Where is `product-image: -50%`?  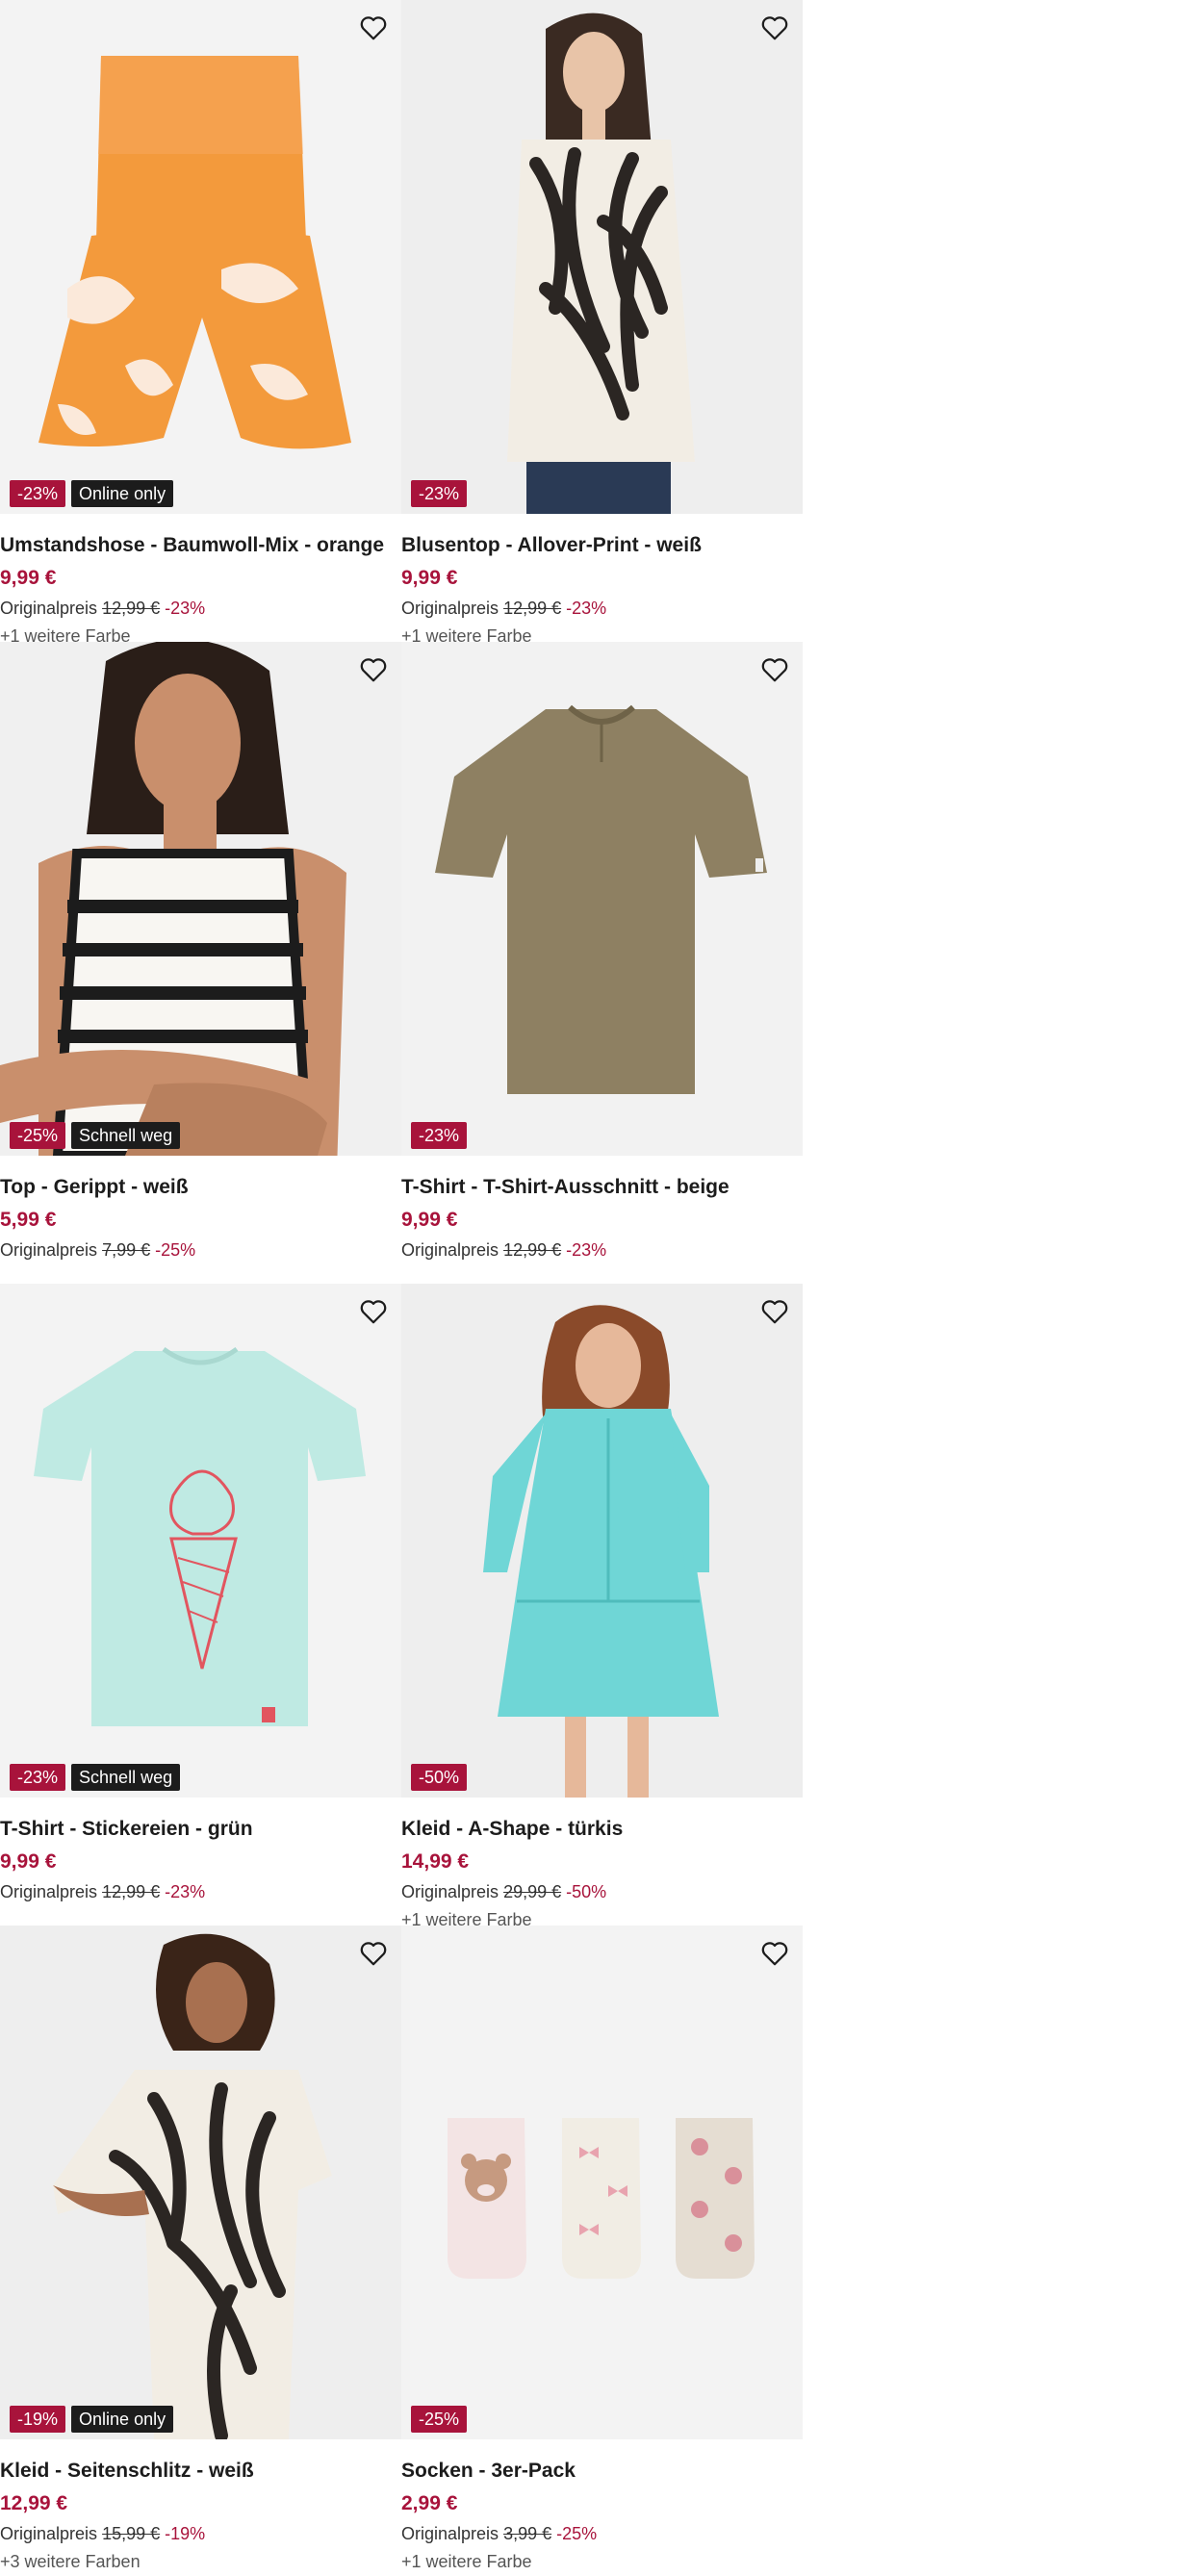 product-image: -50% is located at coordinates (602, 1541).